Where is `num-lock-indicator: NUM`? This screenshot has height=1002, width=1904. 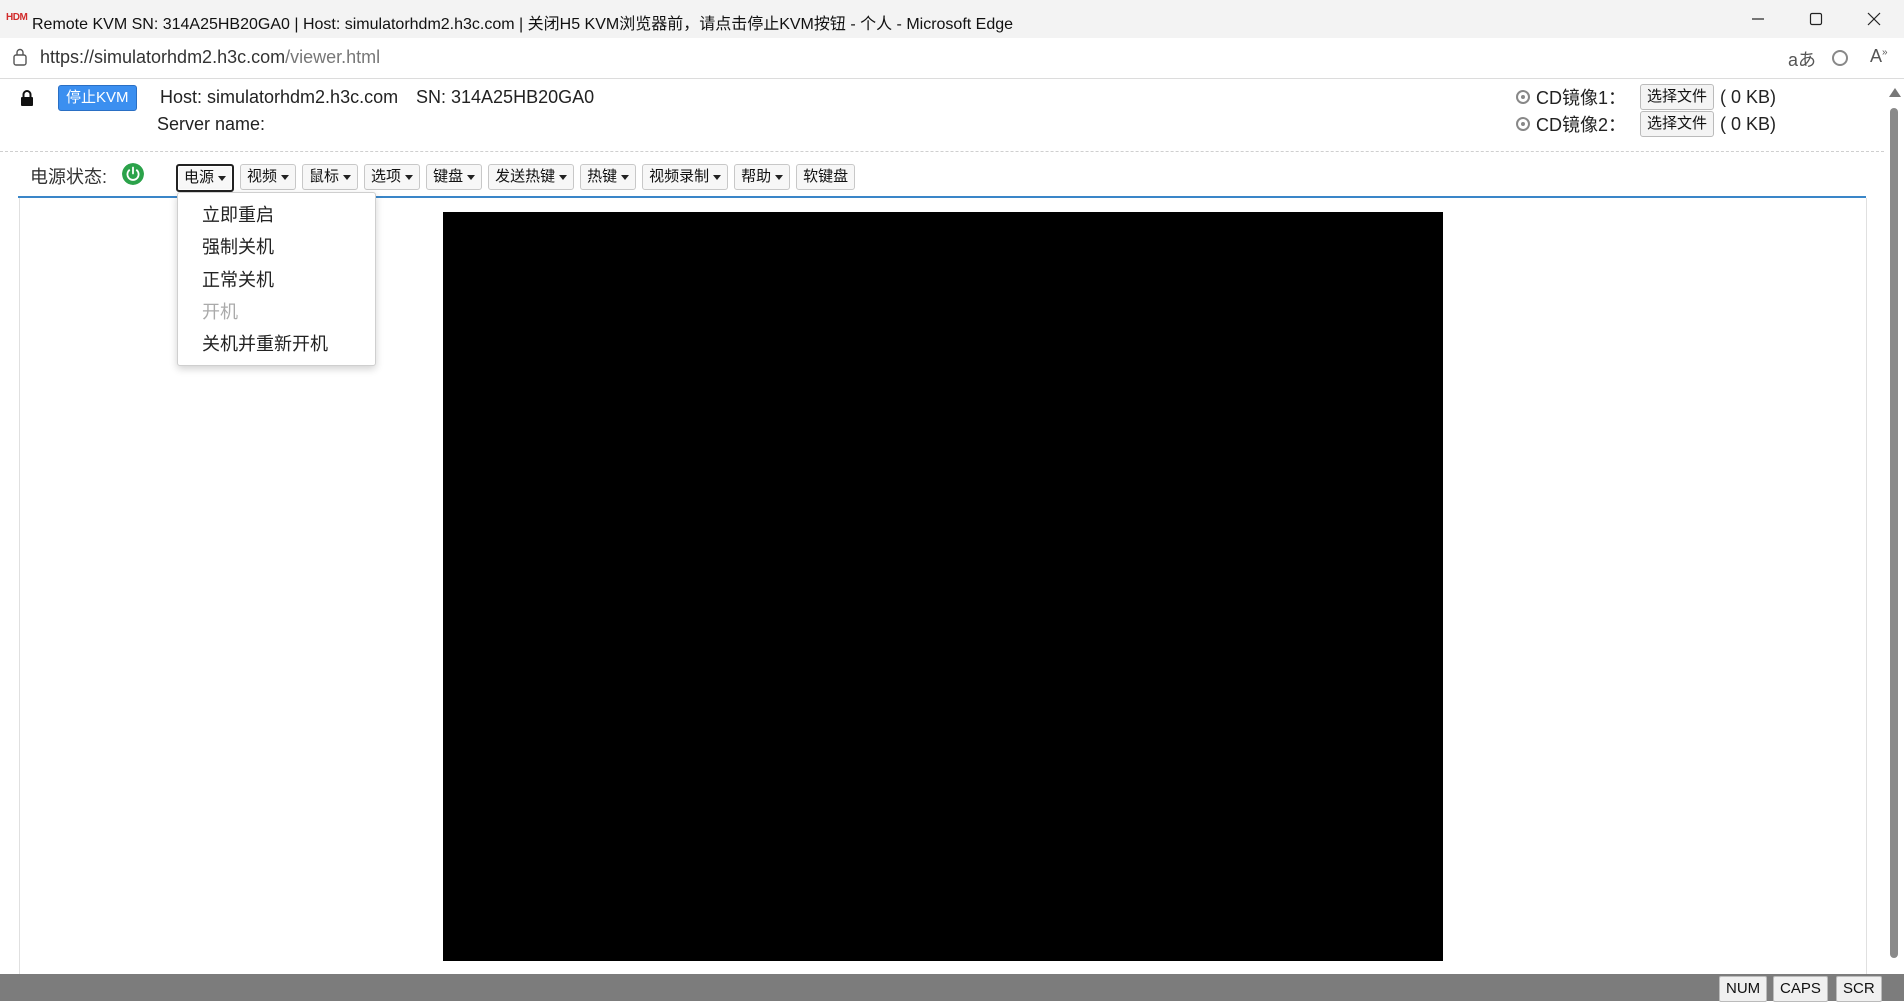 num-lock-indicator: NUM is located at coordinates (1743, 989).